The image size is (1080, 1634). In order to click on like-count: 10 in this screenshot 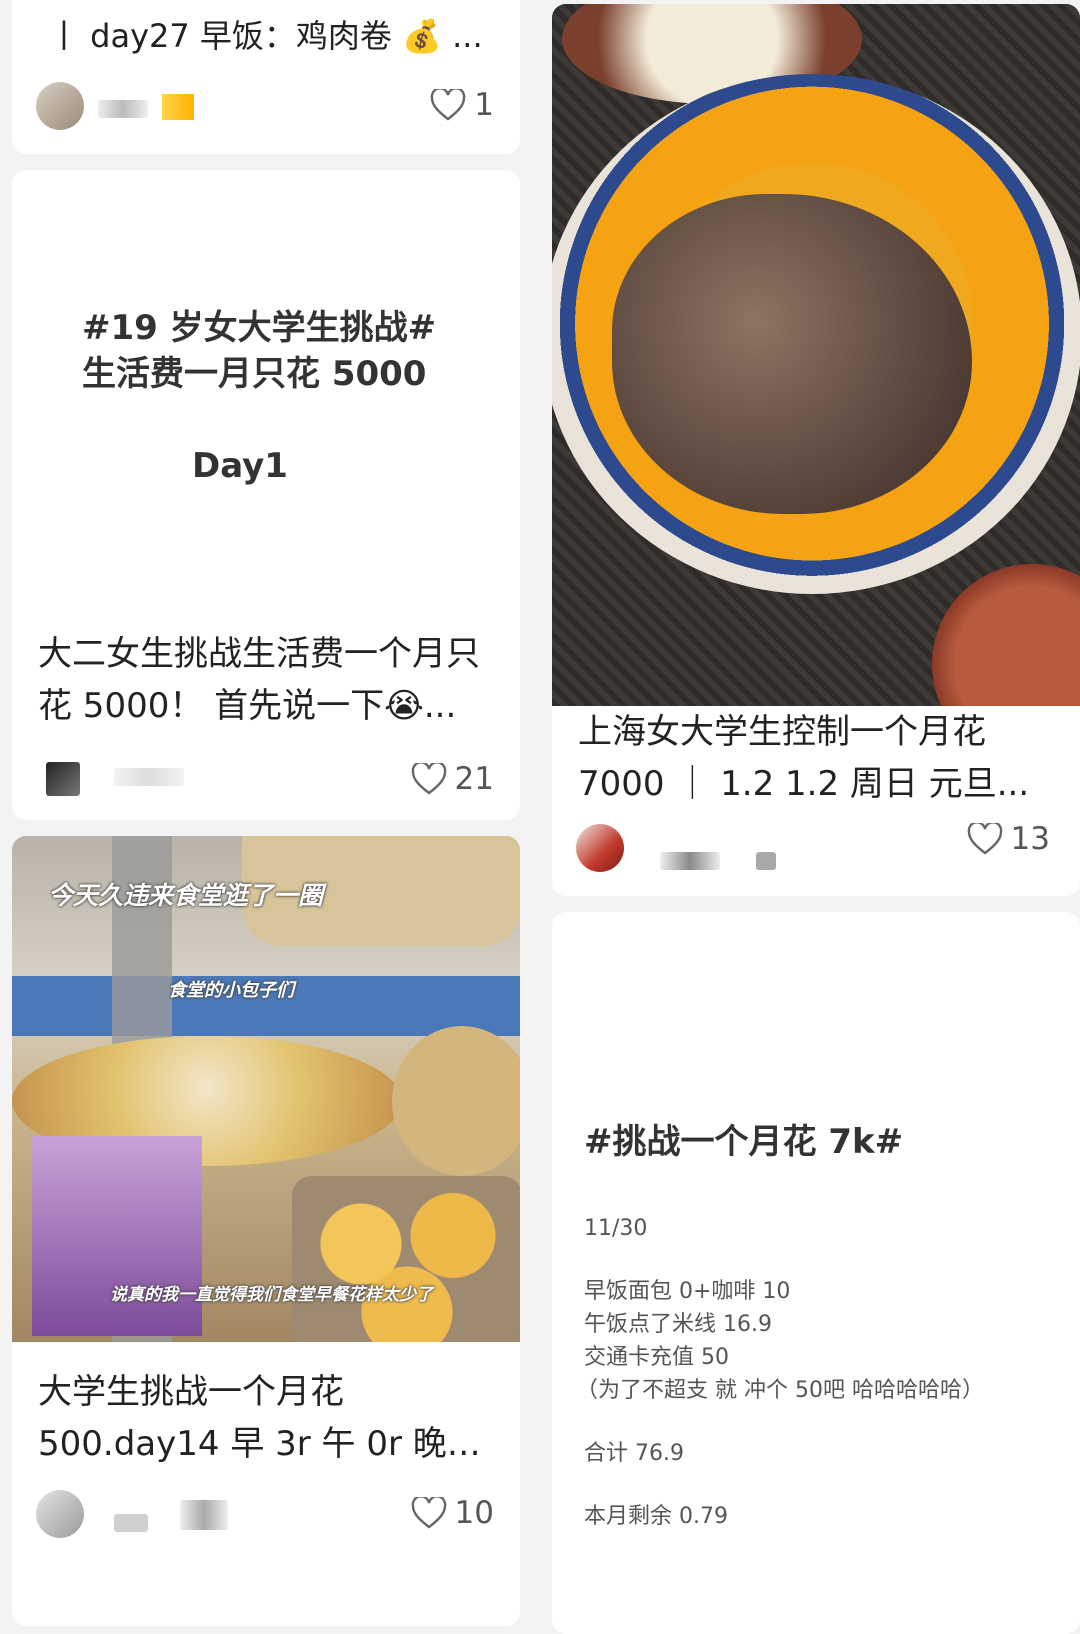, I will do `click(474, 1513)`.